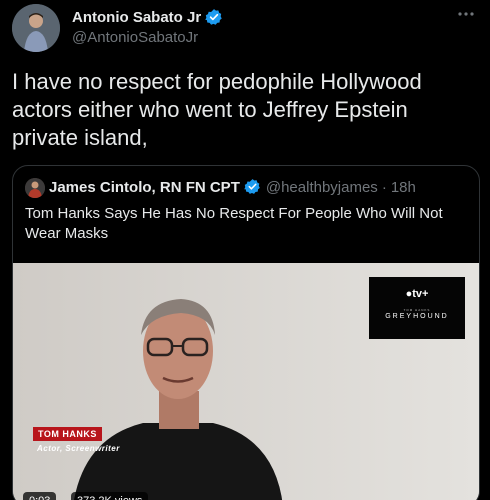  Describe the element at coordinates (136, 17) in the screenshot. I see `author-name: Antonio Sabato Jr` at that location.